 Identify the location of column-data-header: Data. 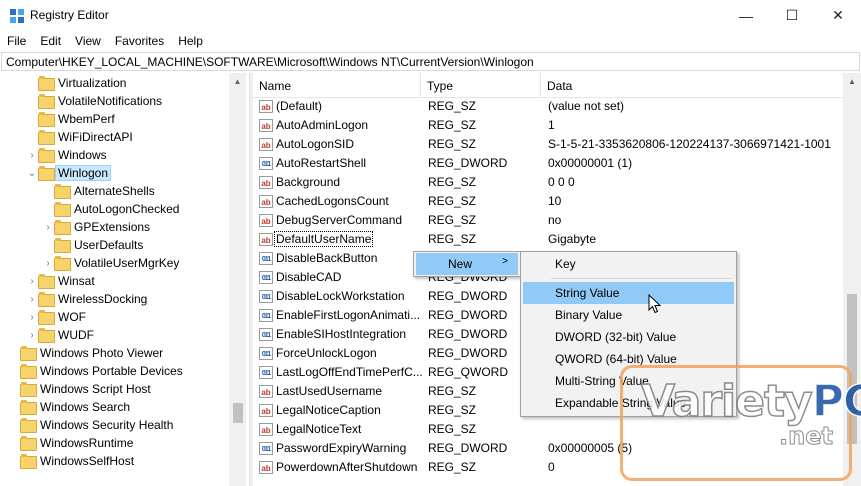
(692, 85).